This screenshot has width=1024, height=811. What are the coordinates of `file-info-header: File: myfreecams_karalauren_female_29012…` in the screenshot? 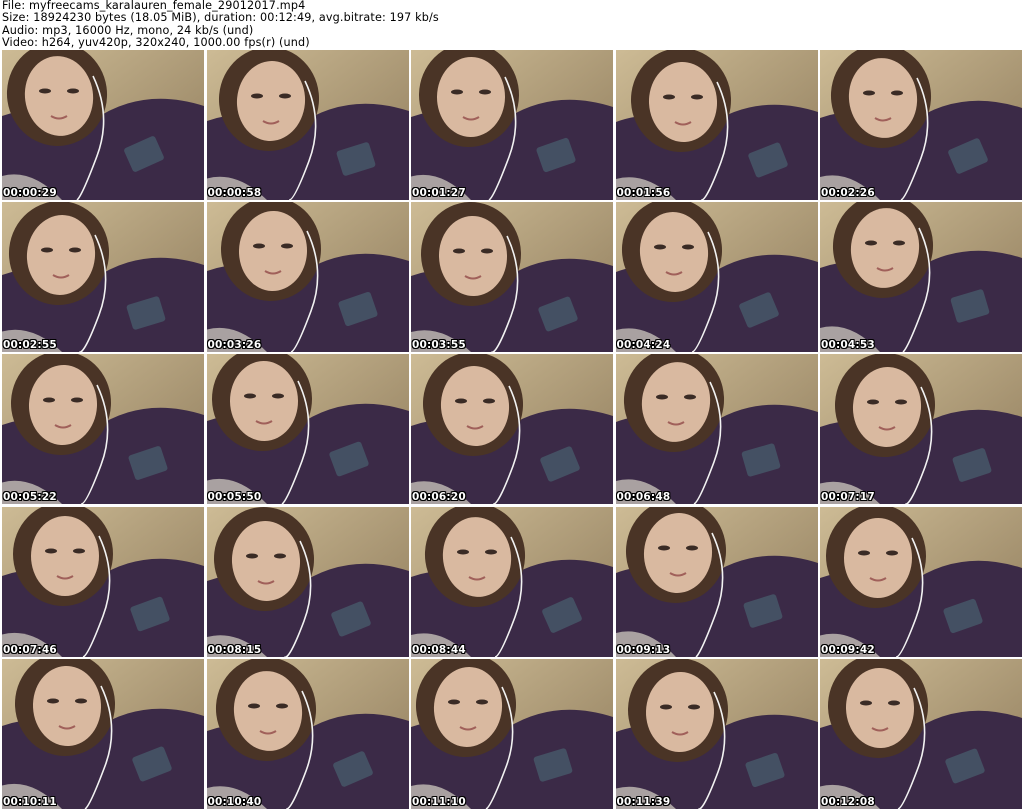 It's located at (512, 25).